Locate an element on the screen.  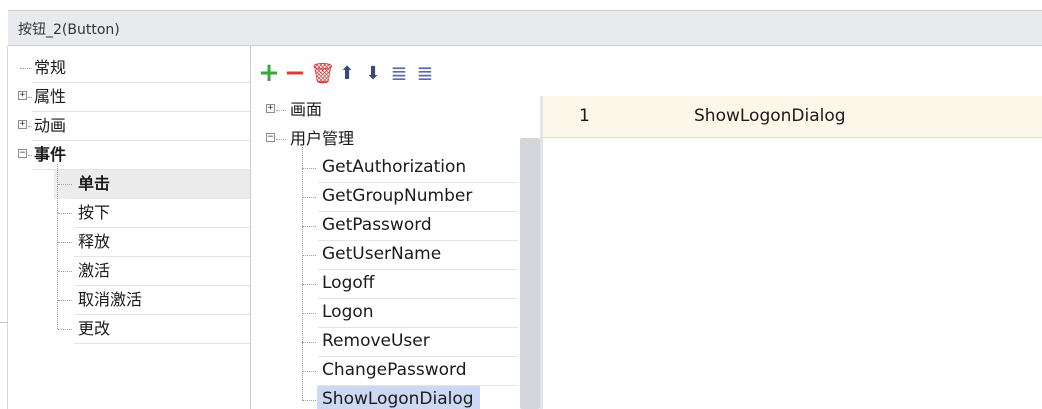
title-bar: 按钮_2(Button) is located at coordinates (525, 28).